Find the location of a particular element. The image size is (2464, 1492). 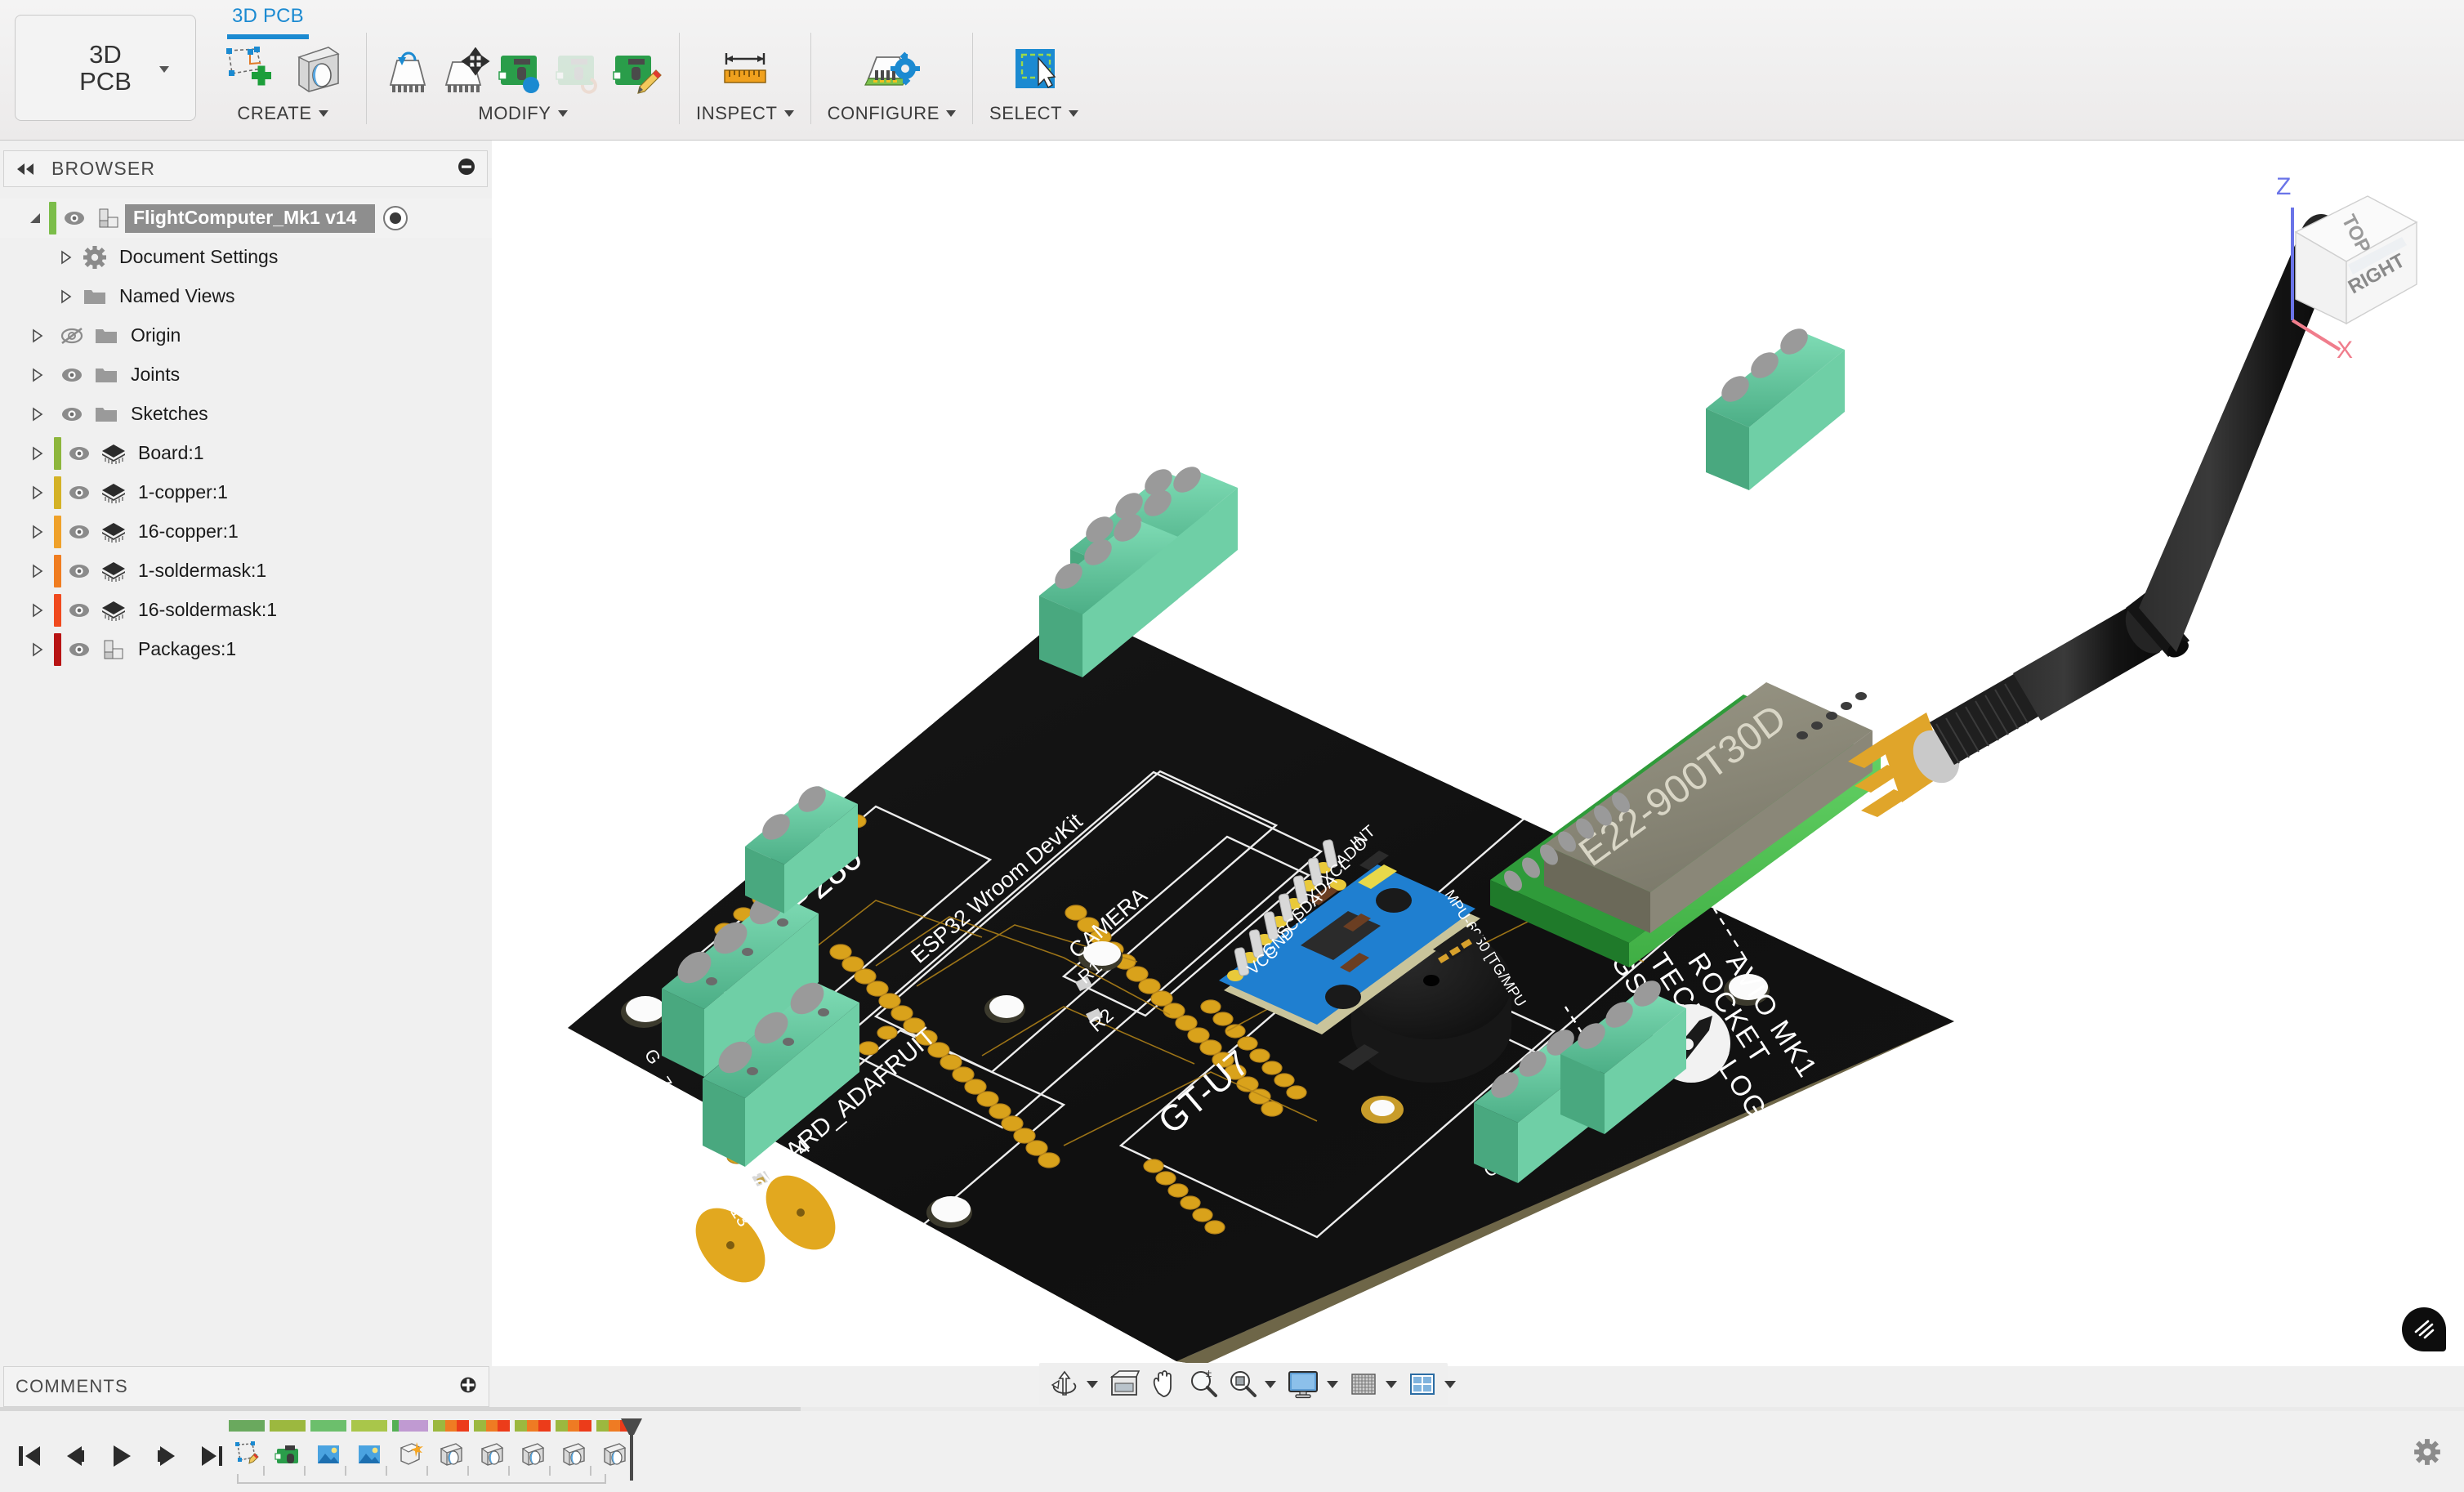

panel-configure-title: CONFIGURE is located at coordinates (892, 114).